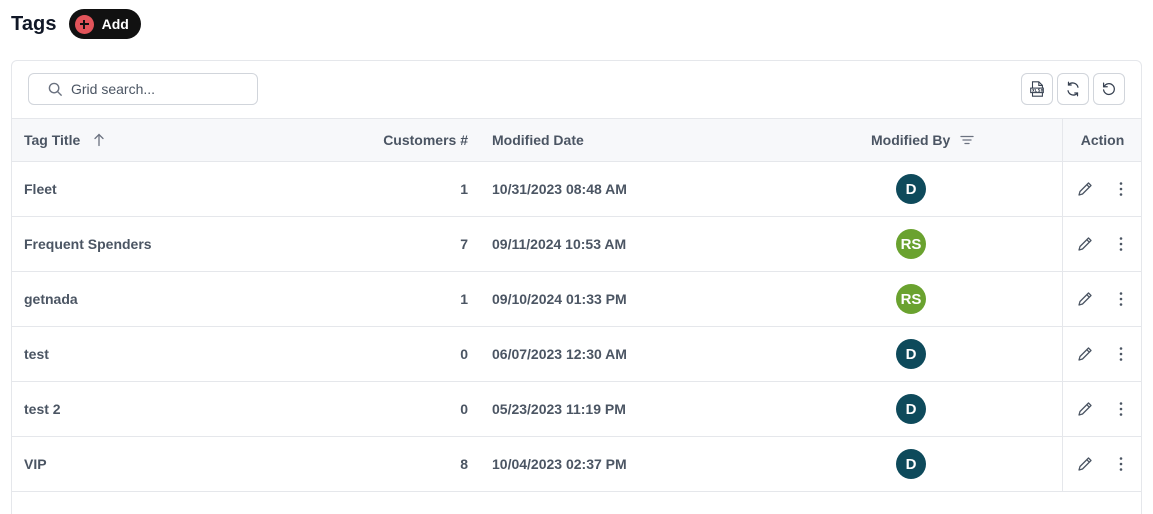 The width and height of the screenshot is (1153, 514). What do you see at coordinates (84, 24) in the screenshot?
I see `plus-circle-icon` at bounding box center [84, 24].